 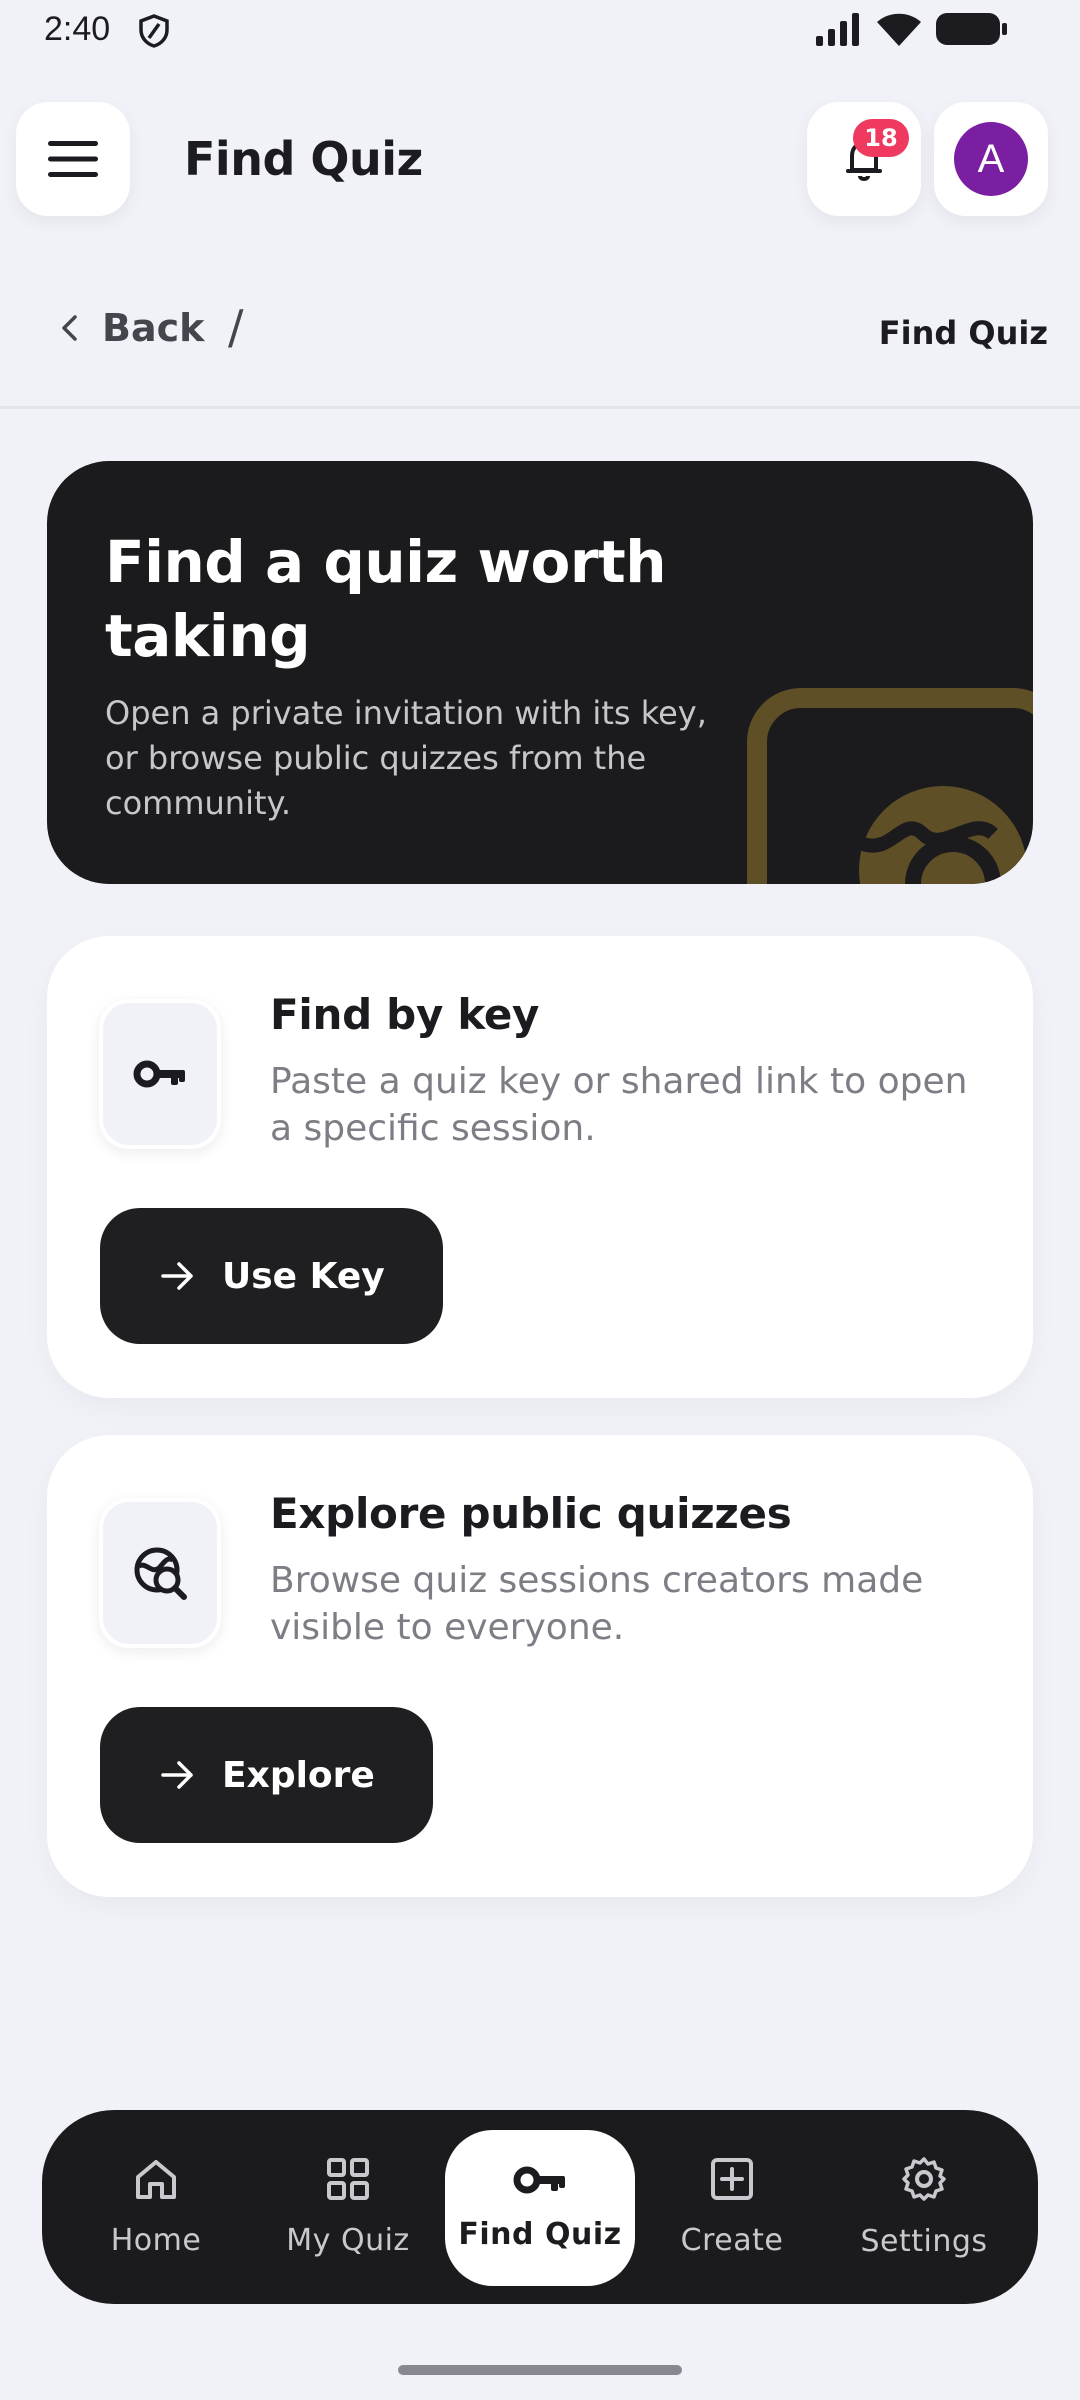 What do you see at coordinates (348, 2207) in the screenshot?
I see `nav-my-quiz: My Quiz` at bounding box center [348, 2207].